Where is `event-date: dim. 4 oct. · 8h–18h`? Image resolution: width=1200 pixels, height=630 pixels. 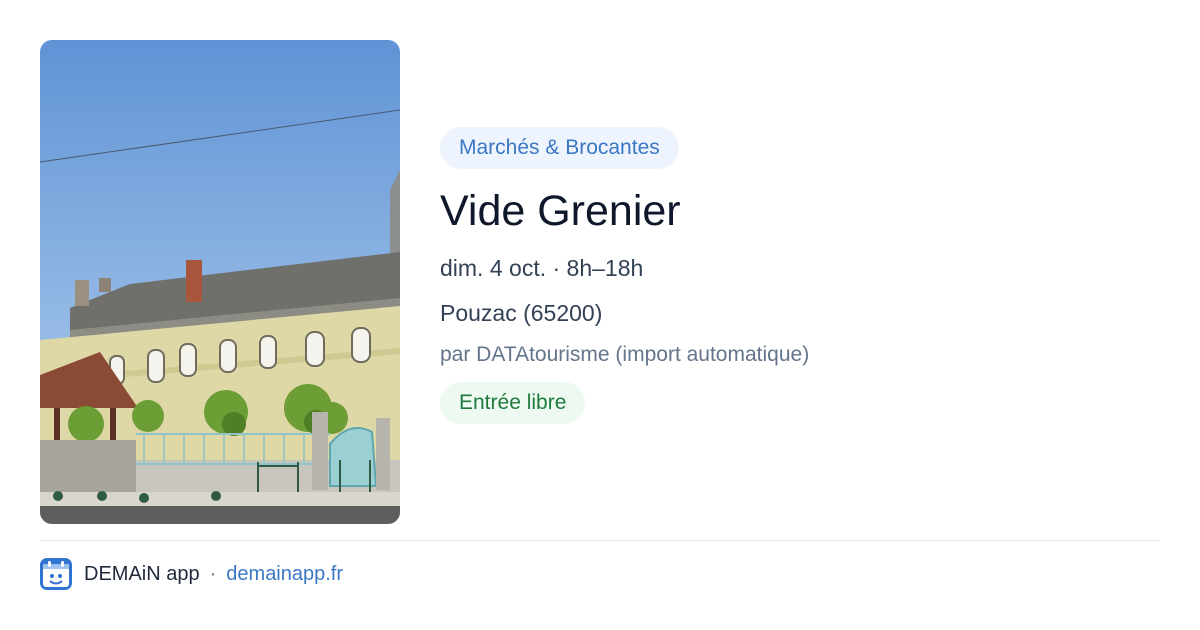 event-date: dim. 4 oct. · 8h–18h is located at coordinates (542, 268).